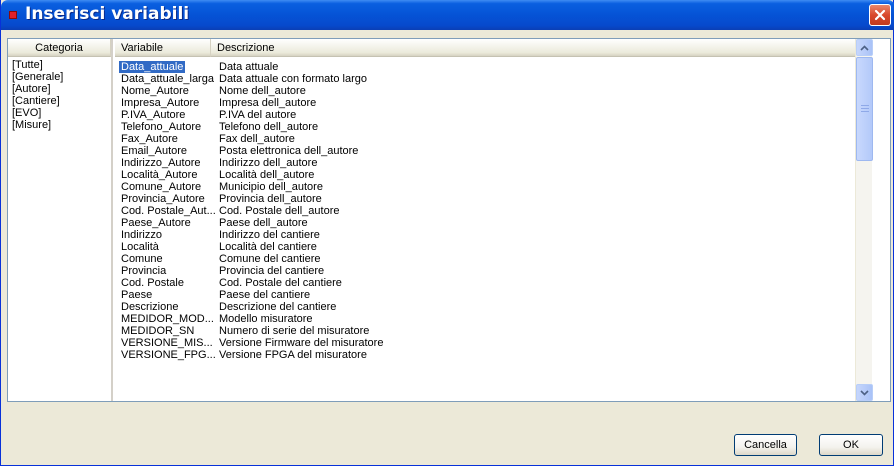  Describe the element at coordinates (493, 139) in the screenshot. I see `table-row: Fax_Autore Fax dell_autore` at that location.